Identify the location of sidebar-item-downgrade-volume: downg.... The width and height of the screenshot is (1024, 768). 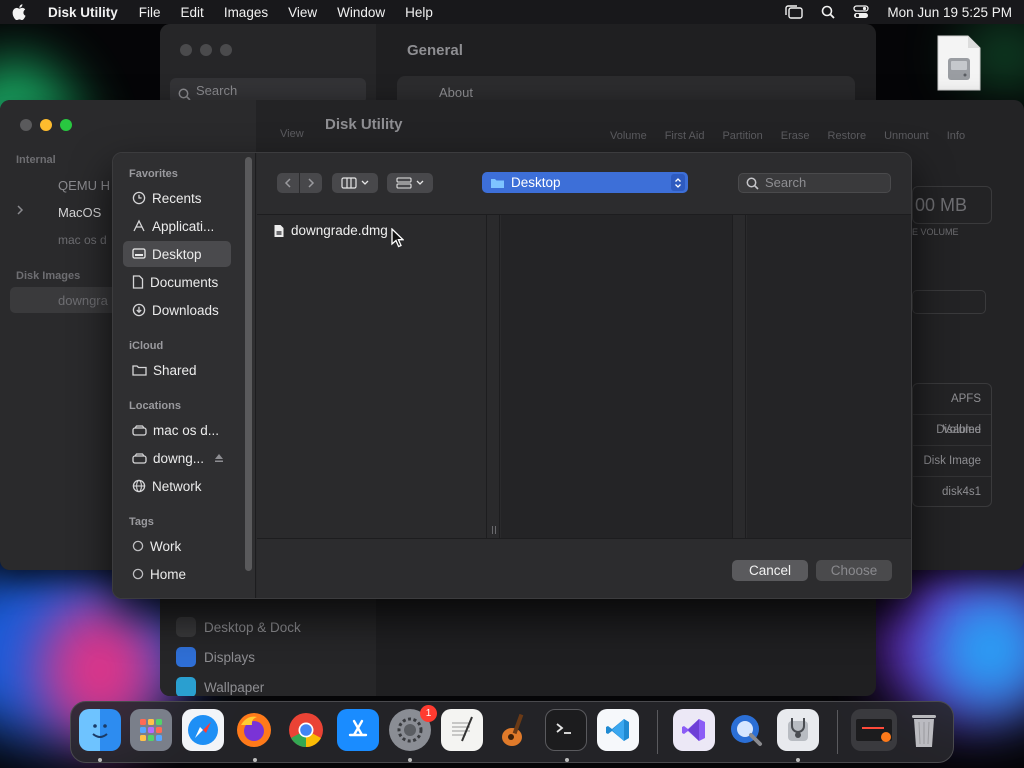
(177, 458).